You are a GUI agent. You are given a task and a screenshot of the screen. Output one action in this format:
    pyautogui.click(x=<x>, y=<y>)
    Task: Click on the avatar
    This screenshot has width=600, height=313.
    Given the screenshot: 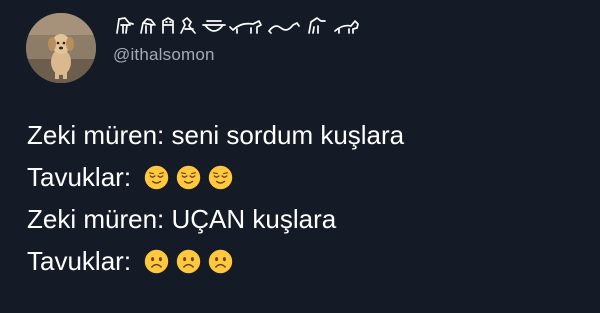 What is the action you would take?
    pyautogui.click(x=61, y=48)
    